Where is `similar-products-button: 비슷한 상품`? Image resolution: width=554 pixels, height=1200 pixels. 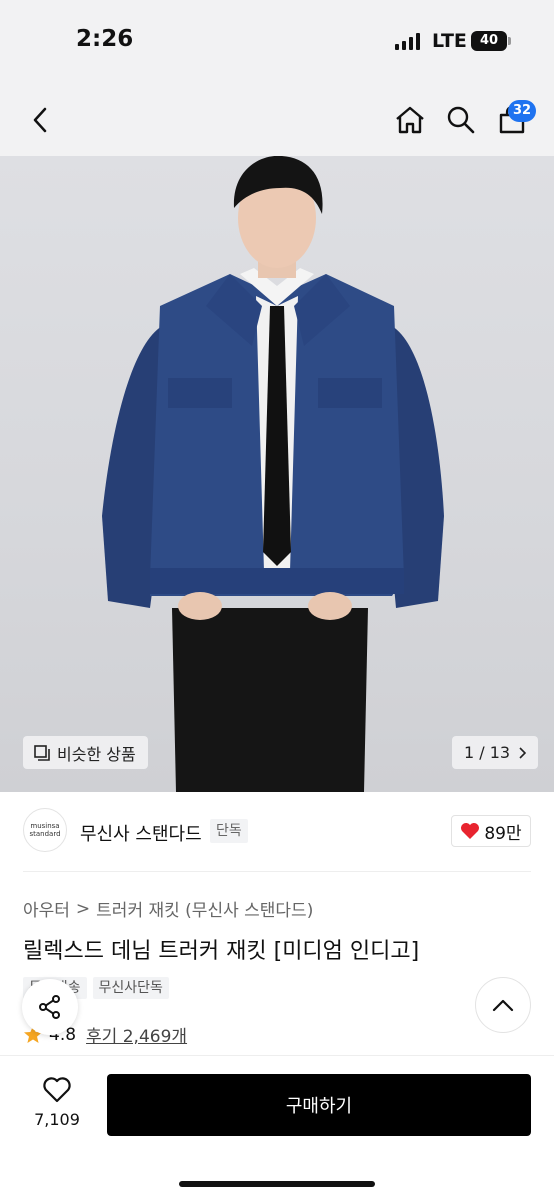
similar-products-button: 비슷한 상품 is located at coordinates (85, 752).